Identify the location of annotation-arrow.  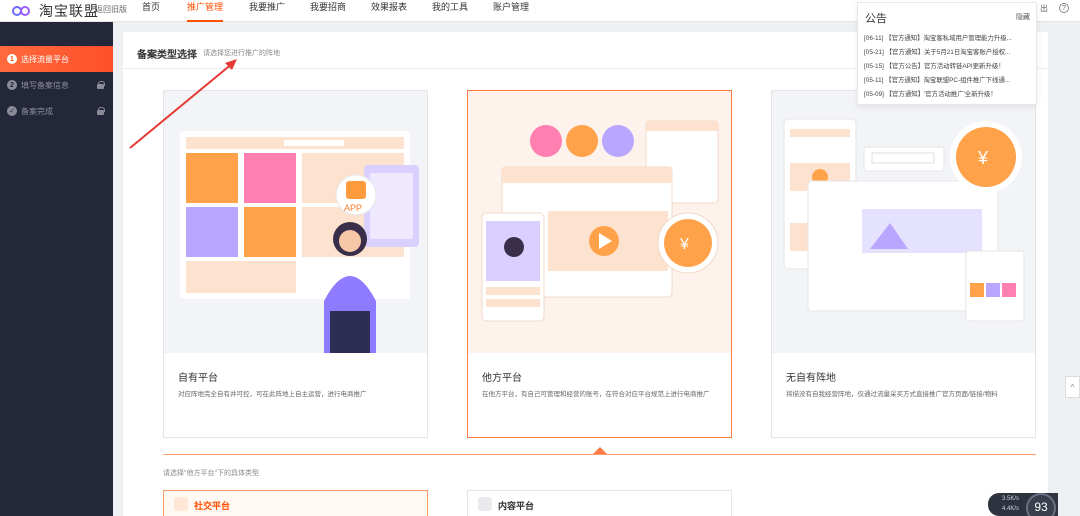
(183, 104).